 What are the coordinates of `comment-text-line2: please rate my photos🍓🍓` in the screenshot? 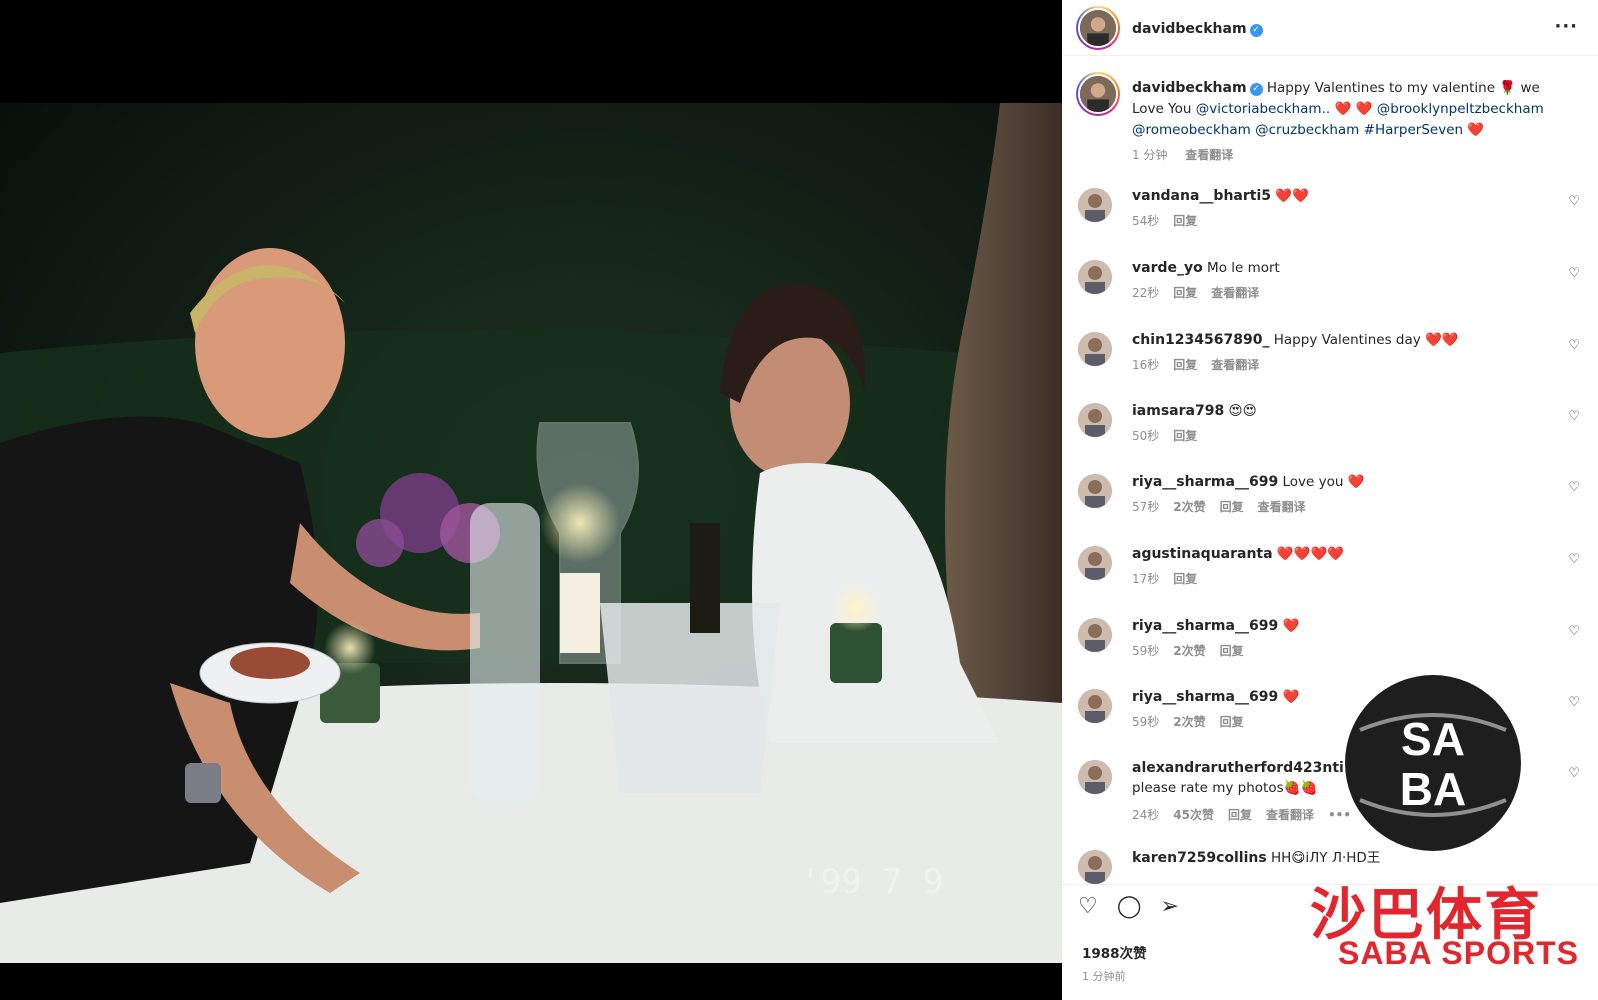 It's located at (1225, 788).